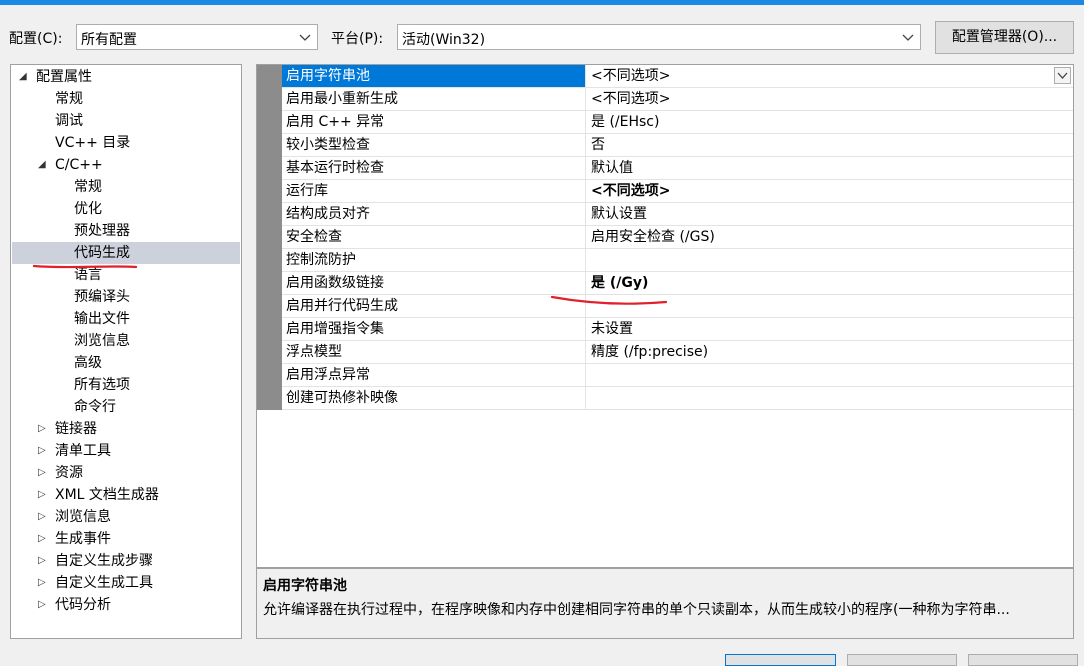 The height and width of the screenshot is (666, 1084). Describe the element at coordinates (126, 385) in the screenshot. I see `tree-item: 所有选项` at that location.